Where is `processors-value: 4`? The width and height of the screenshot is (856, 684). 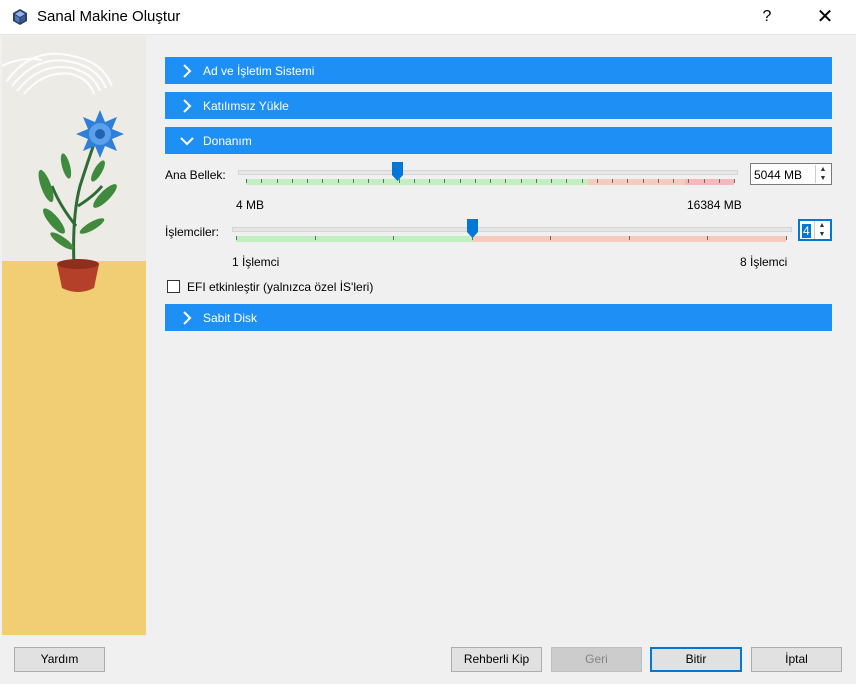
processors-value: 4 is located at coordinates (806, 231).